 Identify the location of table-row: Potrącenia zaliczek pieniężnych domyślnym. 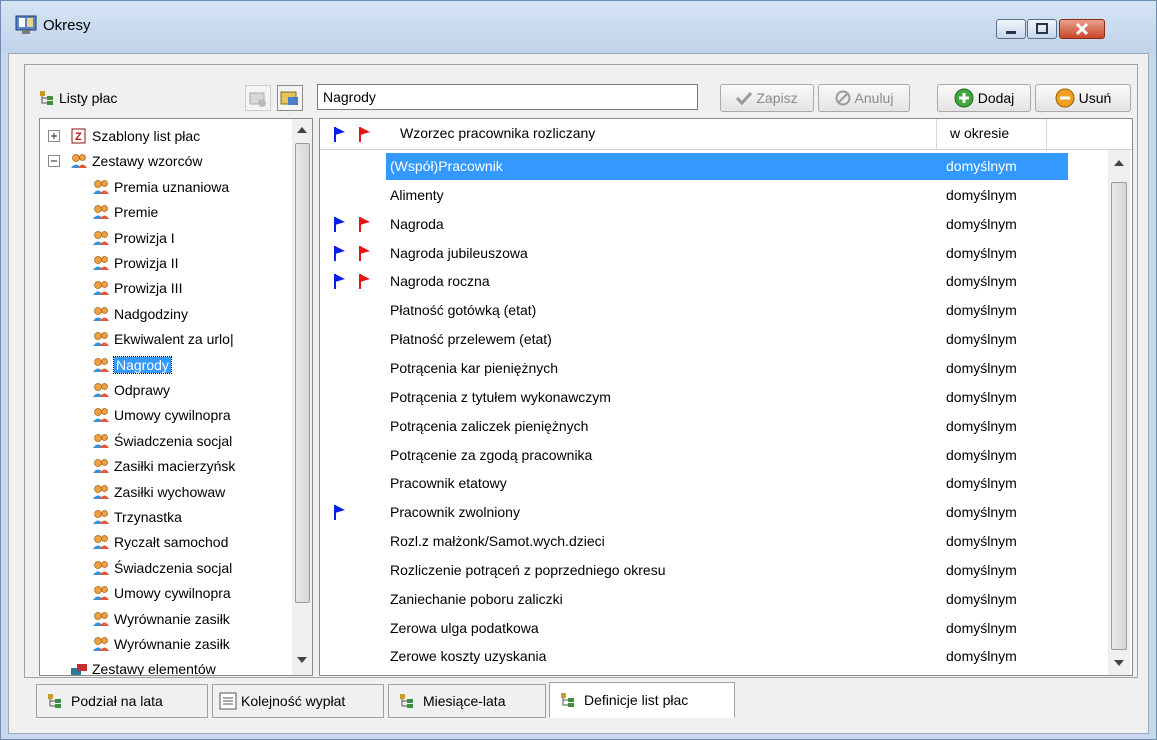
(715, 426).